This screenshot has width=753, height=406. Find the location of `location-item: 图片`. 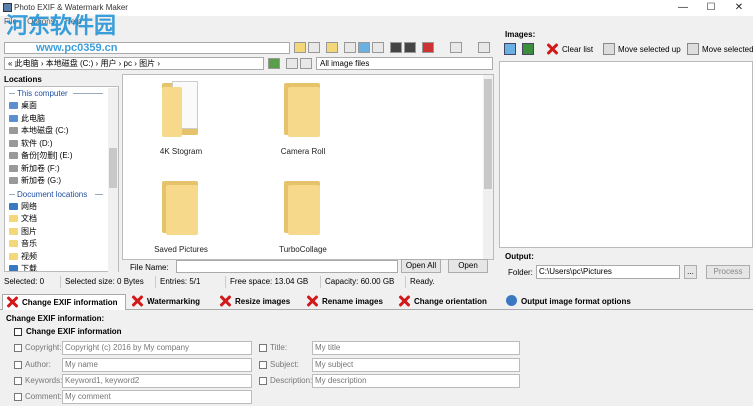

location-item: 图片 is located at coordinates (61, 232).